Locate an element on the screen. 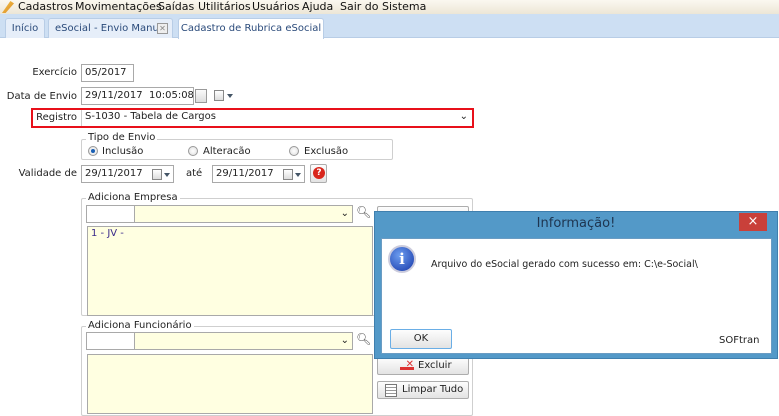 The image size is (779, 416). tab-esocial-envio-manual: eSocial - Envio Manual ✕ is located at coordinates (110, 28).